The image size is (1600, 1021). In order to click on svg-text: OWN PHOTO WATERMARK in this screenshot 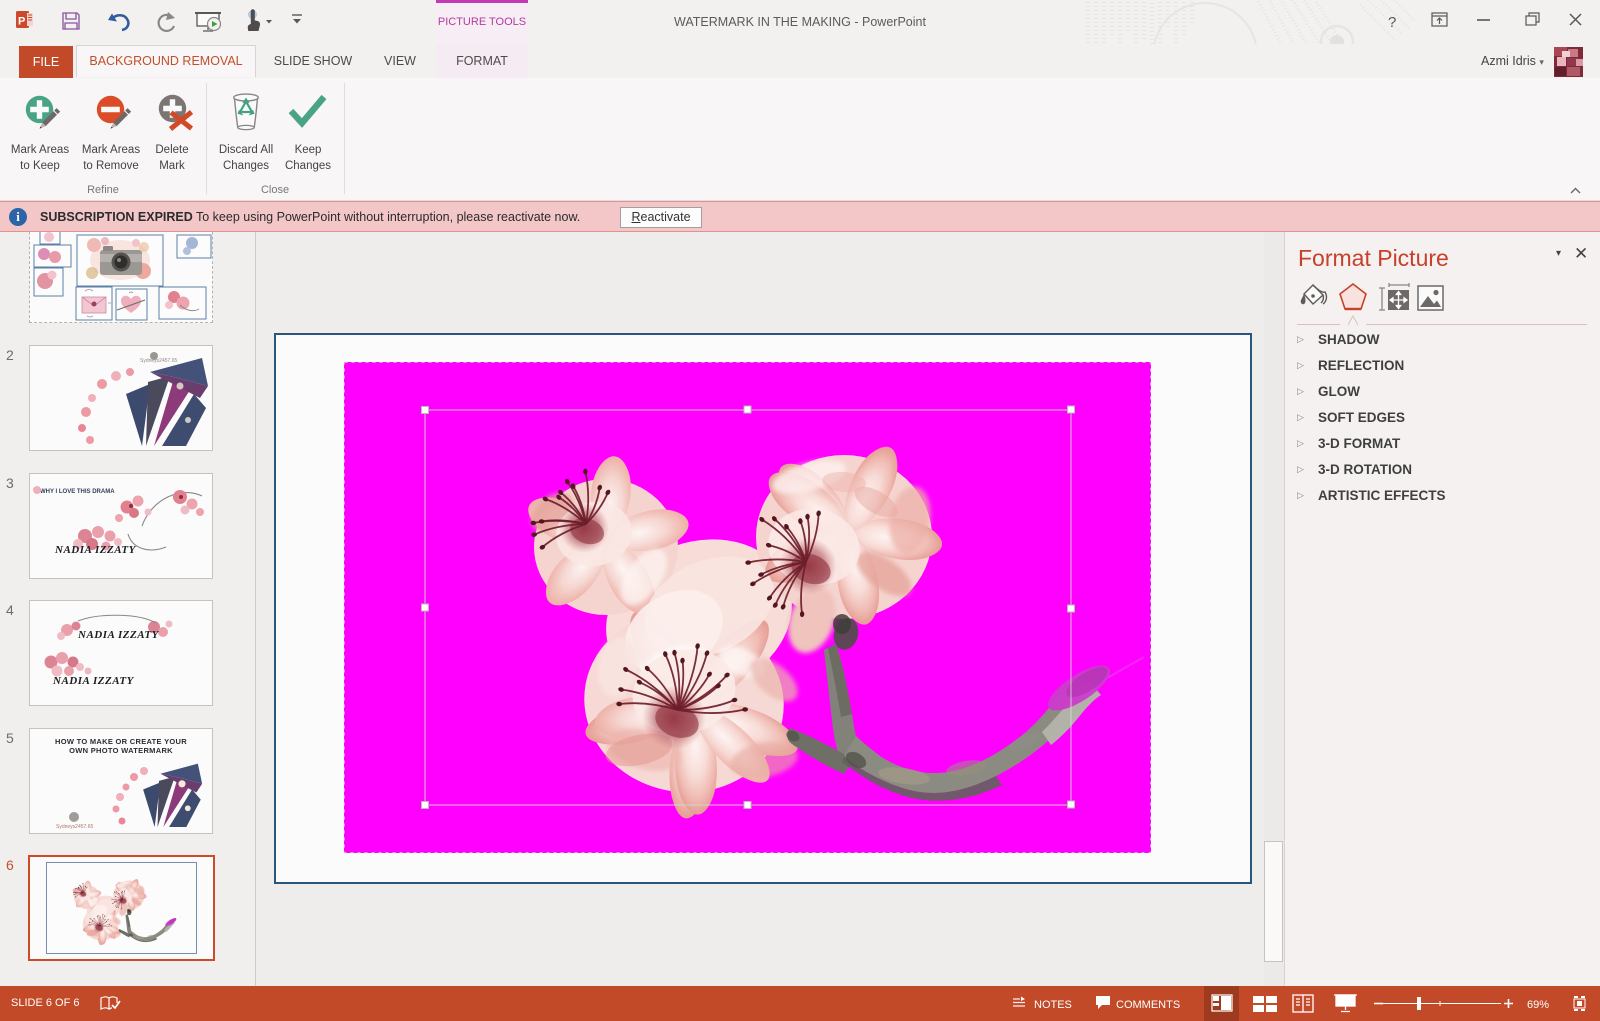, I will do `click(121, 750)`.